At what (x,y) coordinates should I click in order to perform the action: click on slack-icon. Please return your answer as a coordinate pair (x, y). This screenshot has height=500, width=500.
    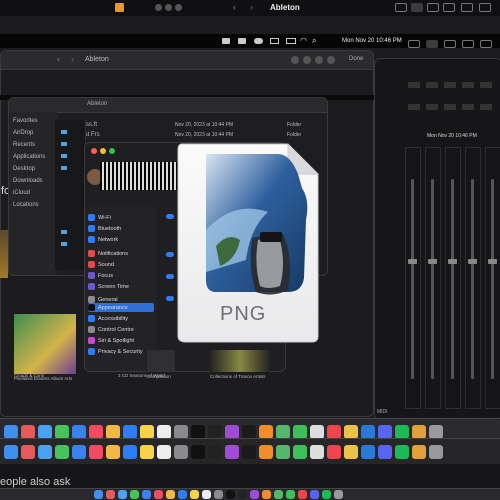
    Looking at the image, I should click on (419, 451).